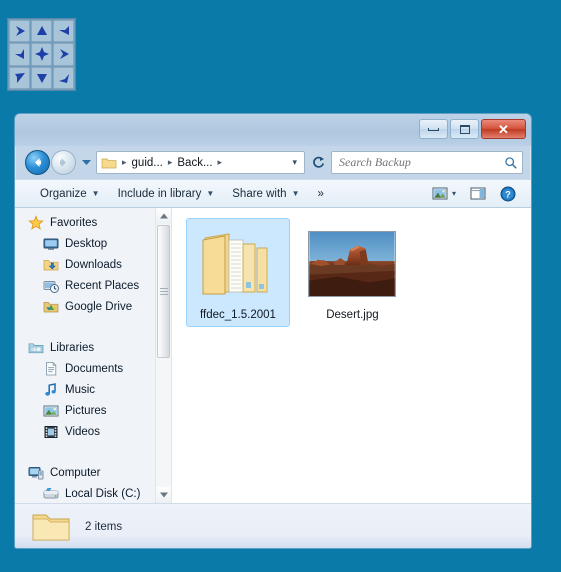 The height and width of the screenshot is (572, 561). Describe the element at coordinates (75, 472) in the screenshot. I see `nav-group-computer-label: Computer` at that location.